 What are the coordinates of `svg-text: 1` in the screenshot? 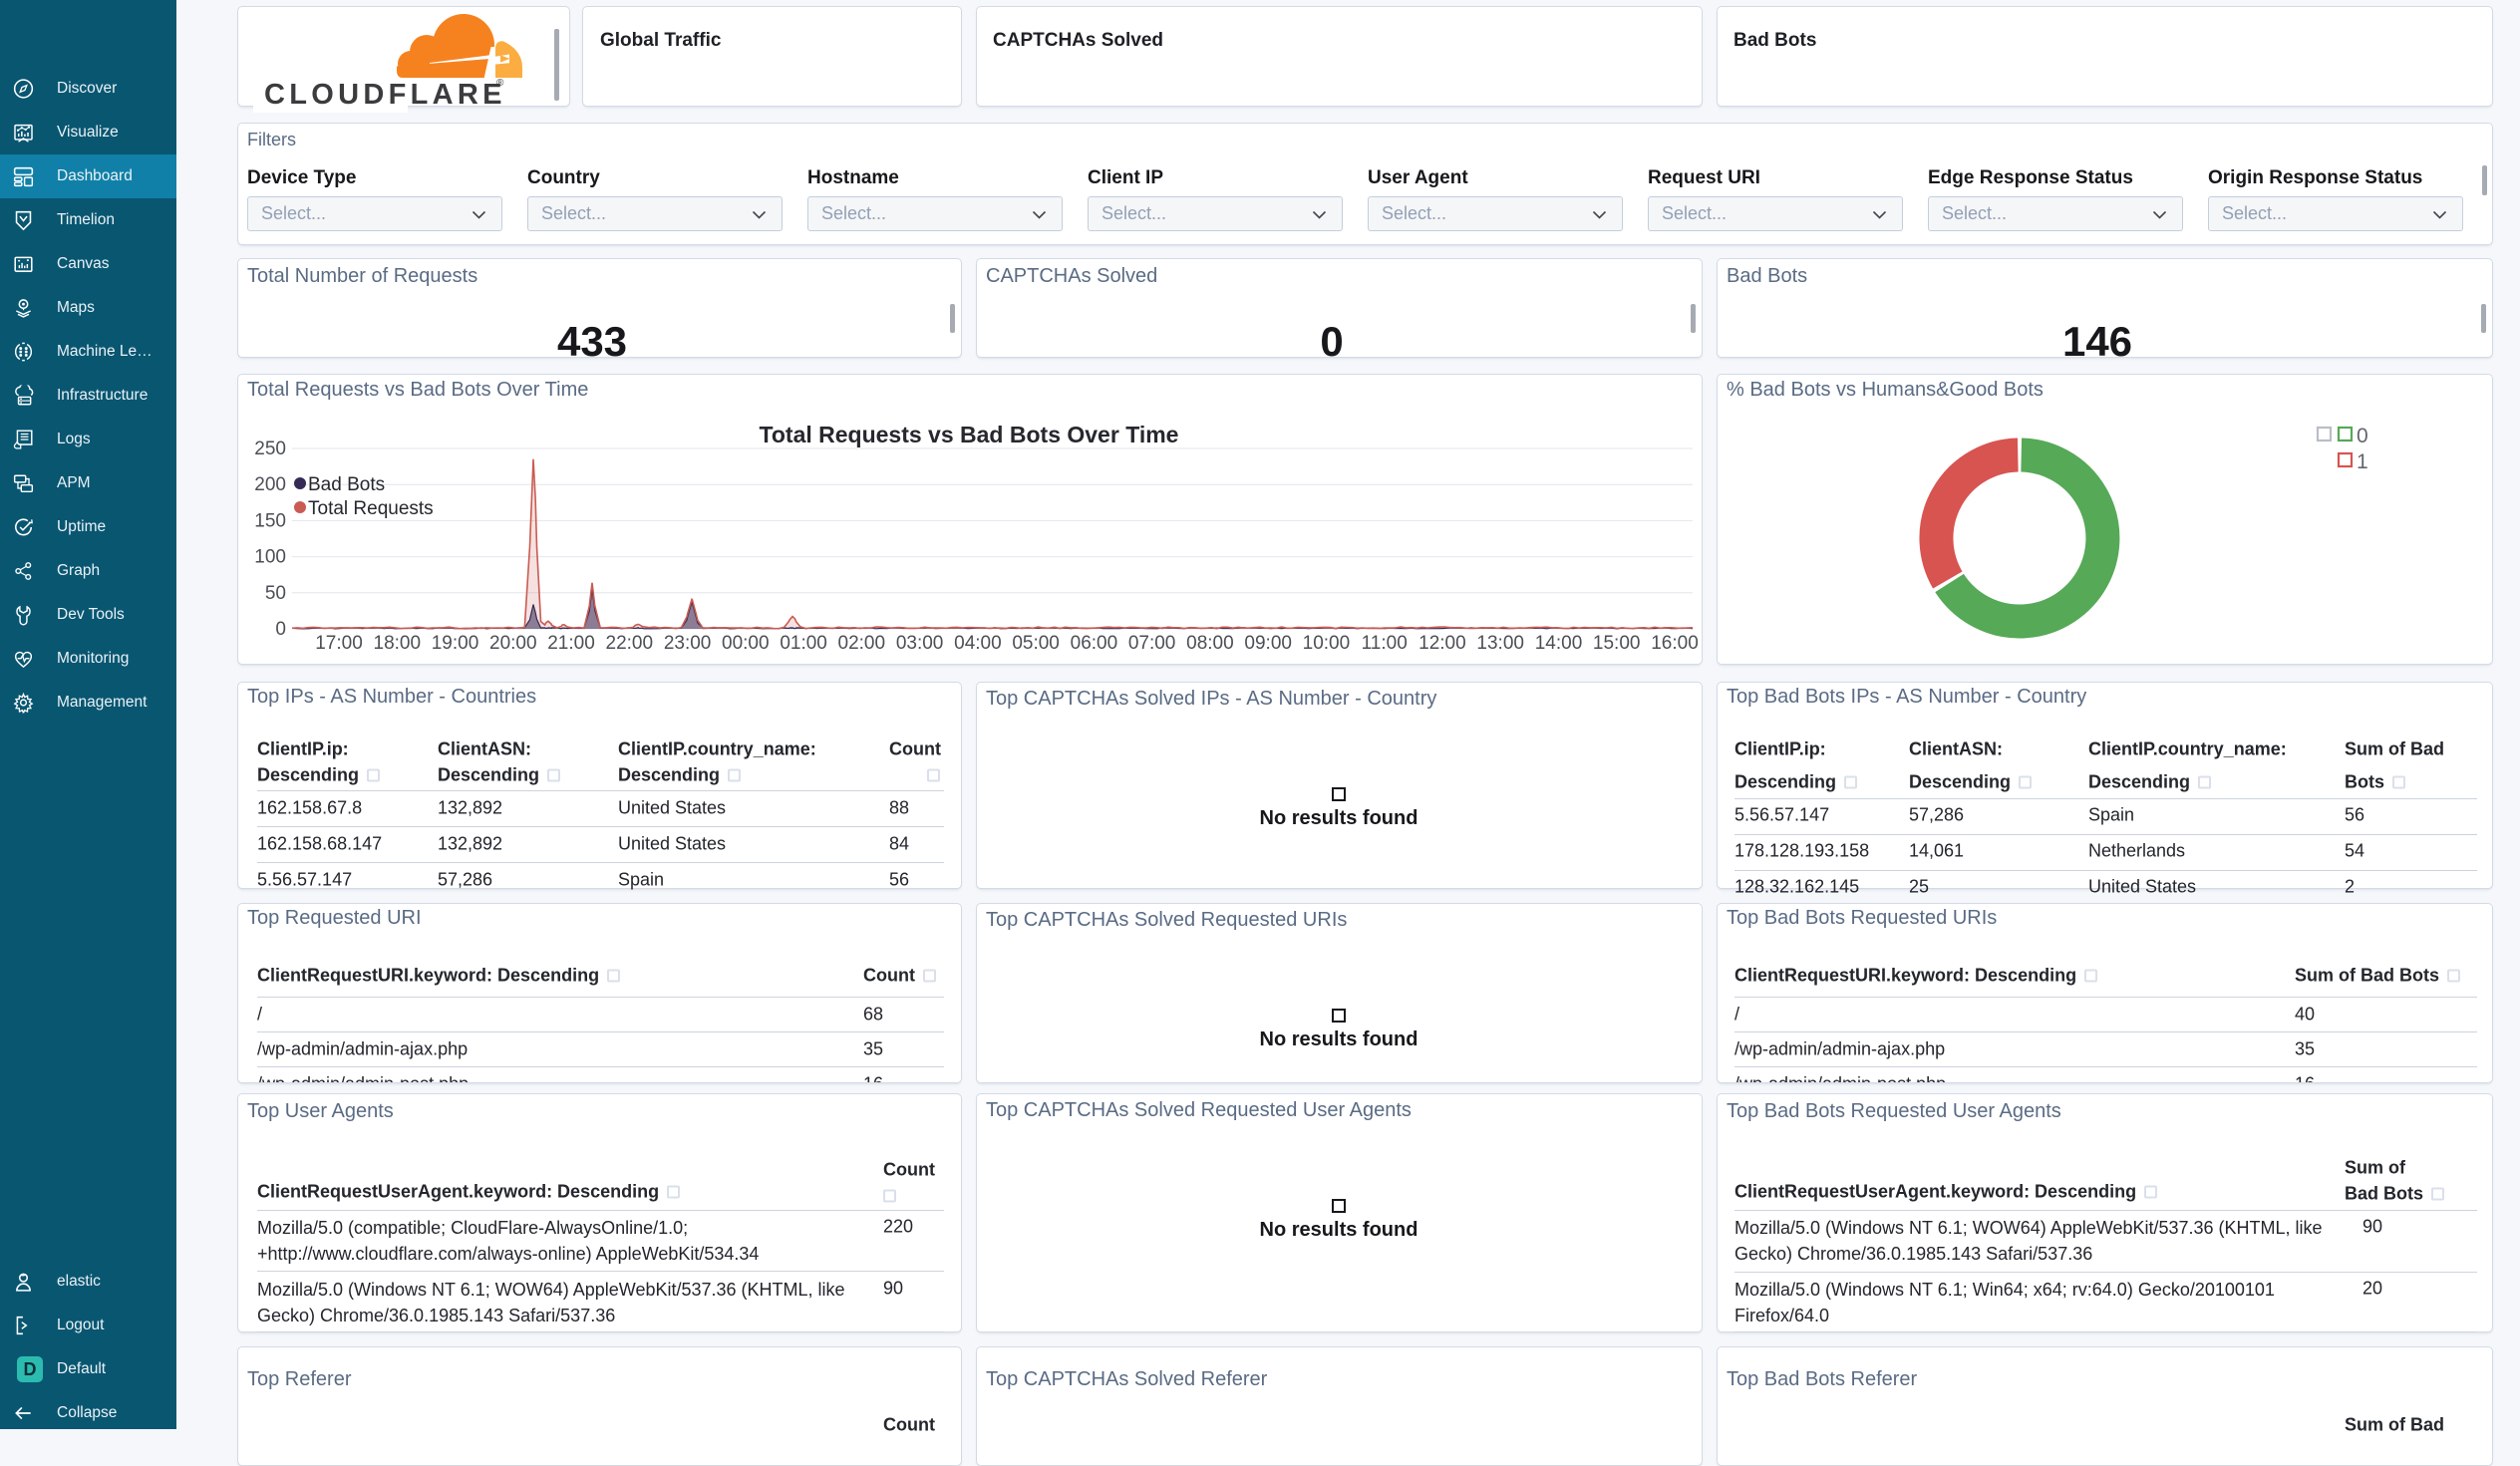 It's located at (2362, 461).